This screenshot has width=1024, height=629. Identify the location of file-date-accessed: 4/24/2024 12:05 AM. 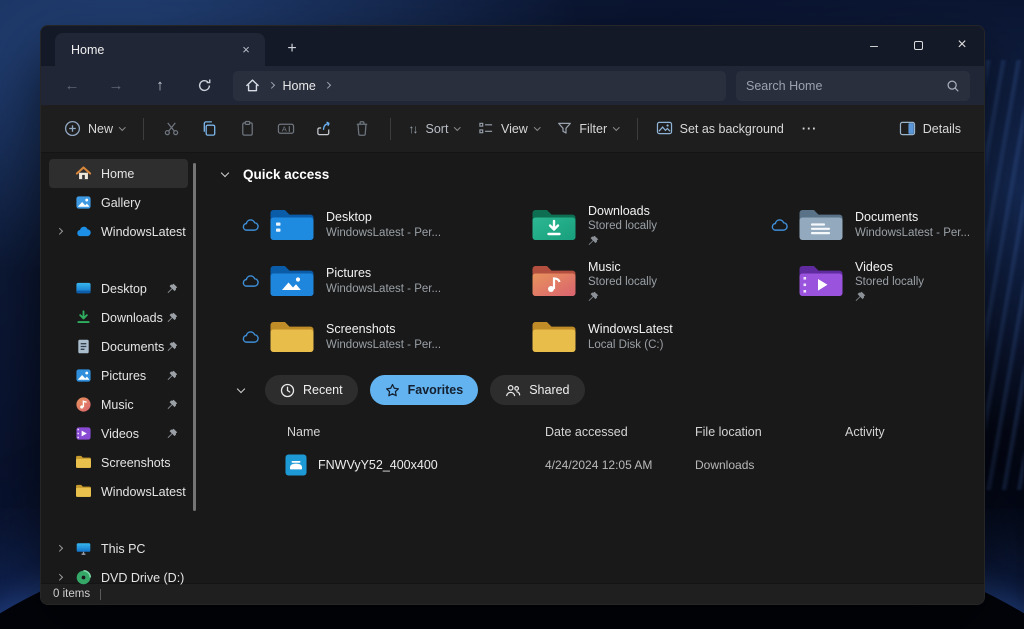
(599, 465).